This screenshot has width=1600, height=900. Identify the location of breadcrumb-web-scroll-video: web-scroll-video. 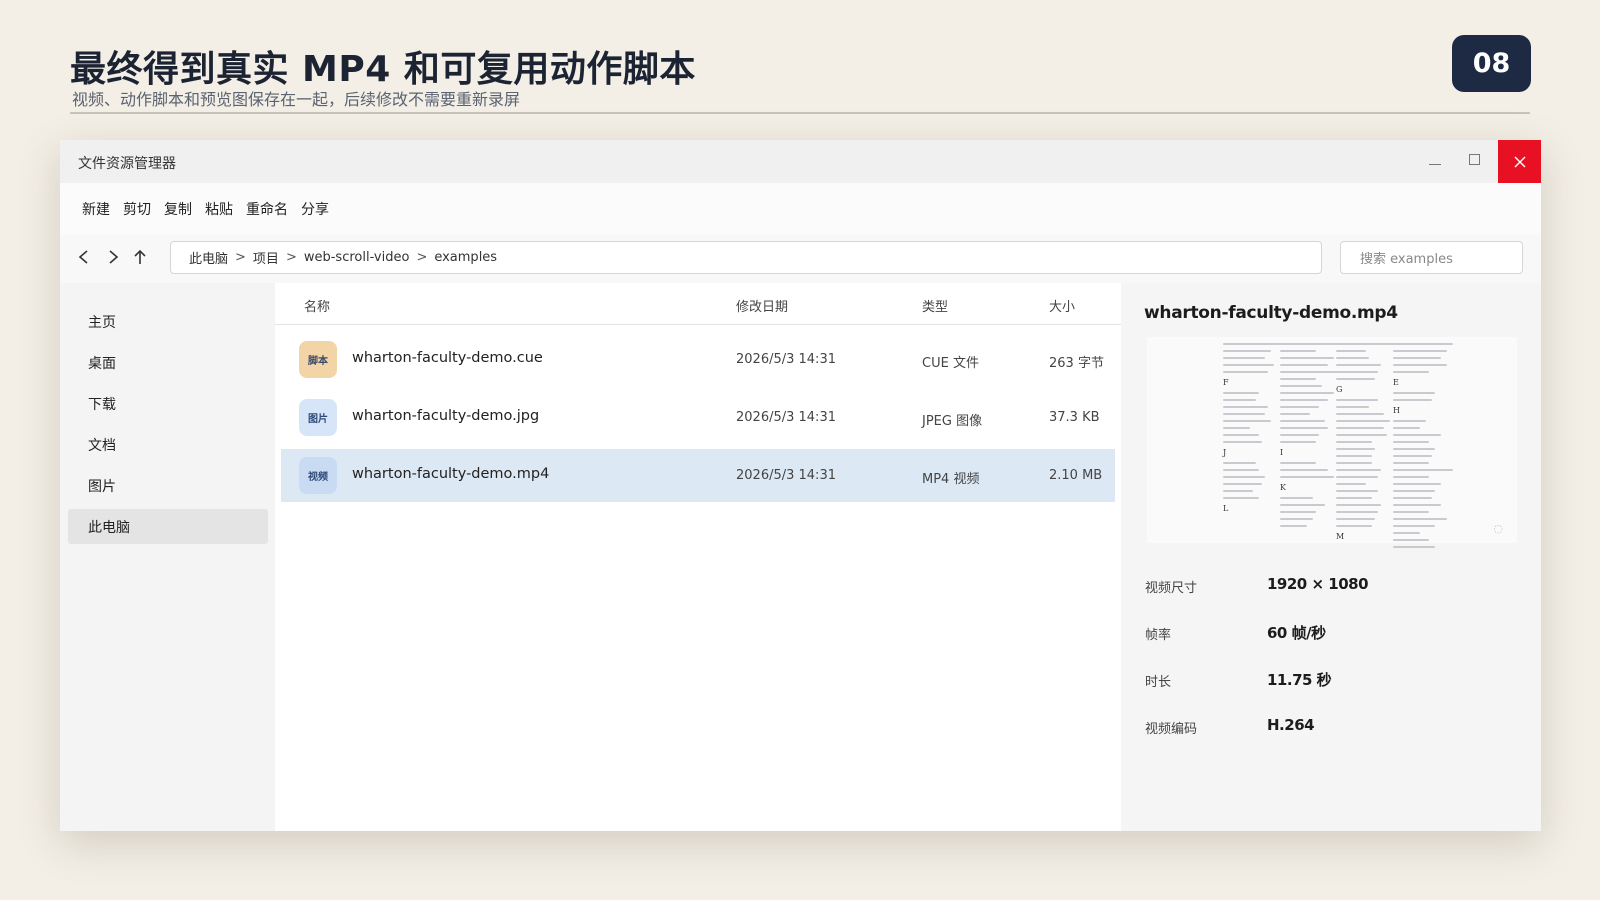
(357, 257).